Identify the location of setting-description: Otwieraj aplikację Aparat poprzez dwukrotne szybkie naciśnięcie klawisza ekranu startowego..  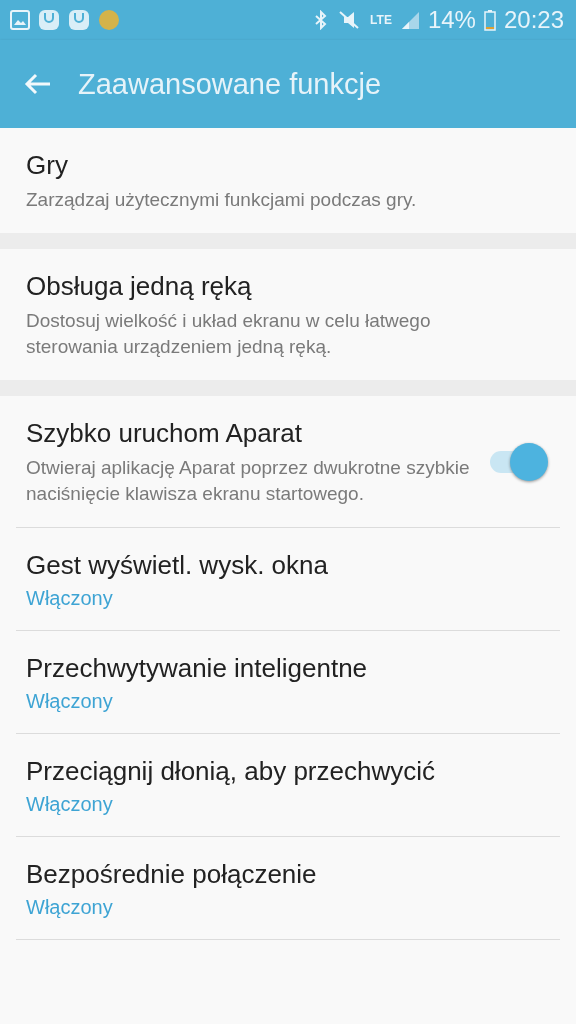
(248, 481).